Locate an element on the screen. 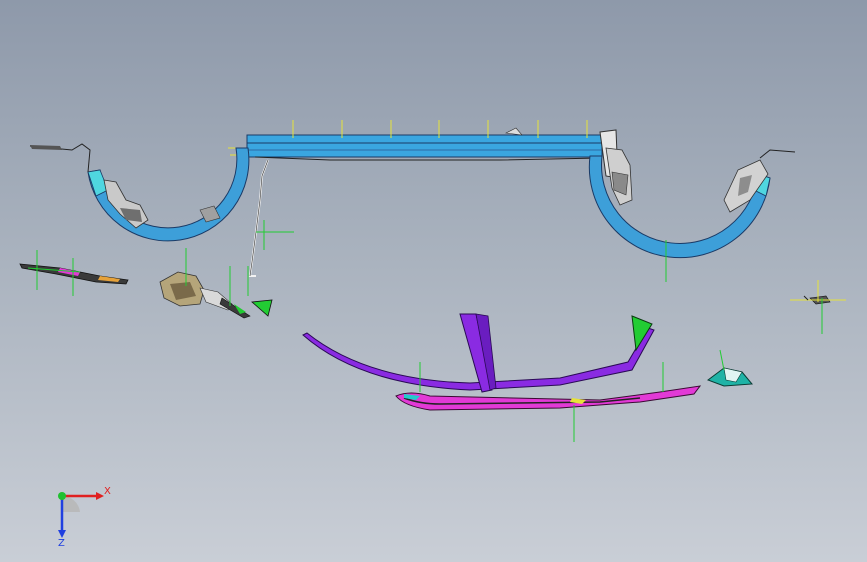 This screenshot has height=562, width=867. center-wire-bracket is located at coordinates (271, 238).